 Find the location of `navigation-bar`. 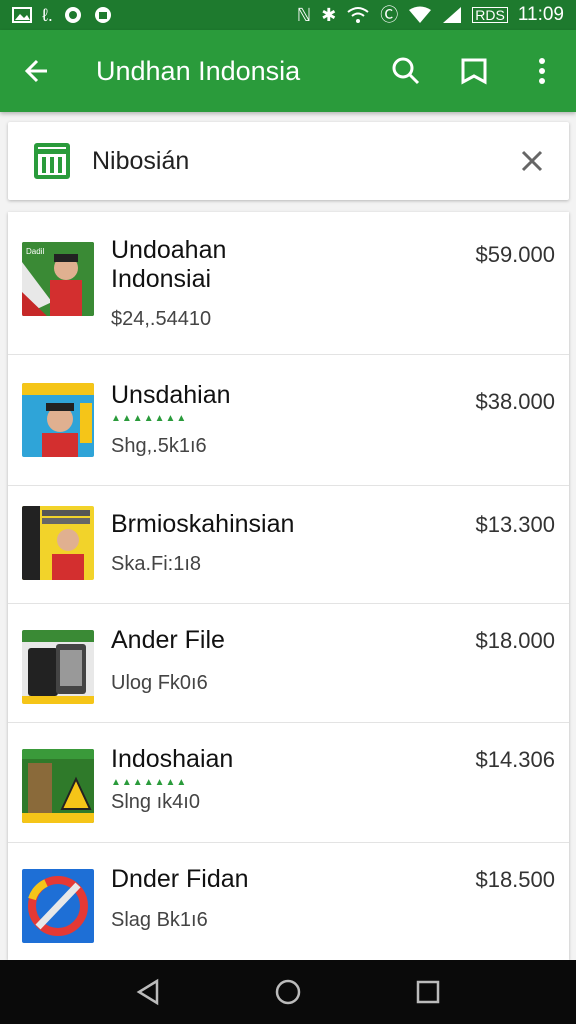

navigation-bar is located at coordinates (288, 992).